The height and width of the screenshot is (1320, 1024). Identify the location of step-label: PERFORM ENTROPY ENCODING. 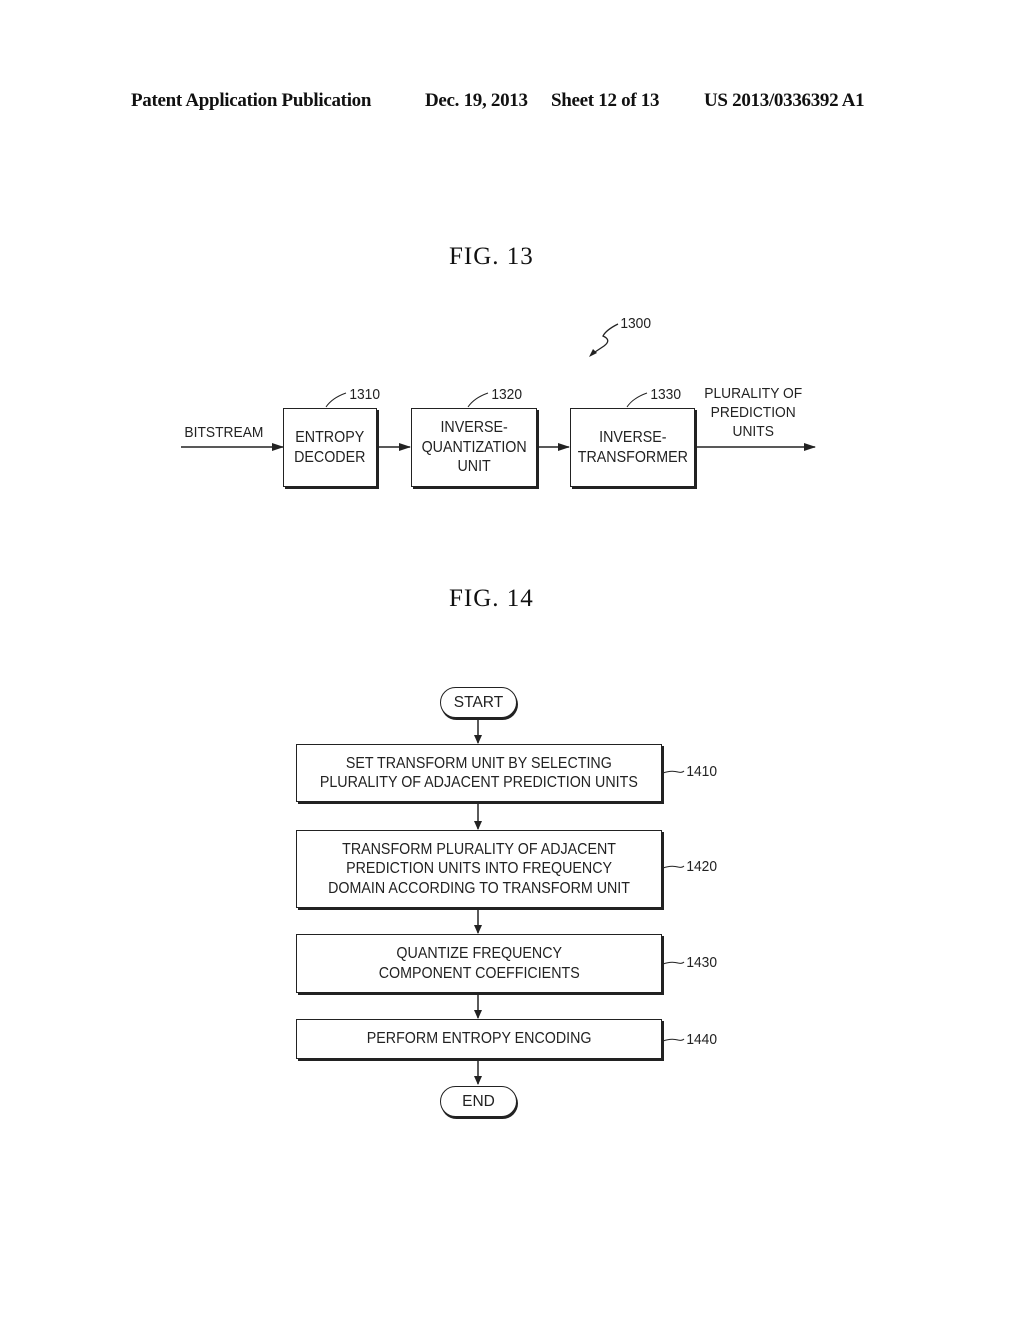
(479, 1039).